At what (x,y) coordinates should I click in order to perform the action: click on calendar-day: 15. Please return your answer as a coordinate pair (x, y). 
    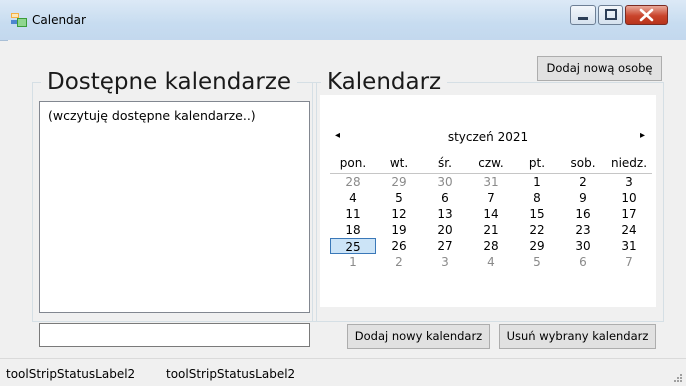
    Looking at the image, I should click on (537, 214).